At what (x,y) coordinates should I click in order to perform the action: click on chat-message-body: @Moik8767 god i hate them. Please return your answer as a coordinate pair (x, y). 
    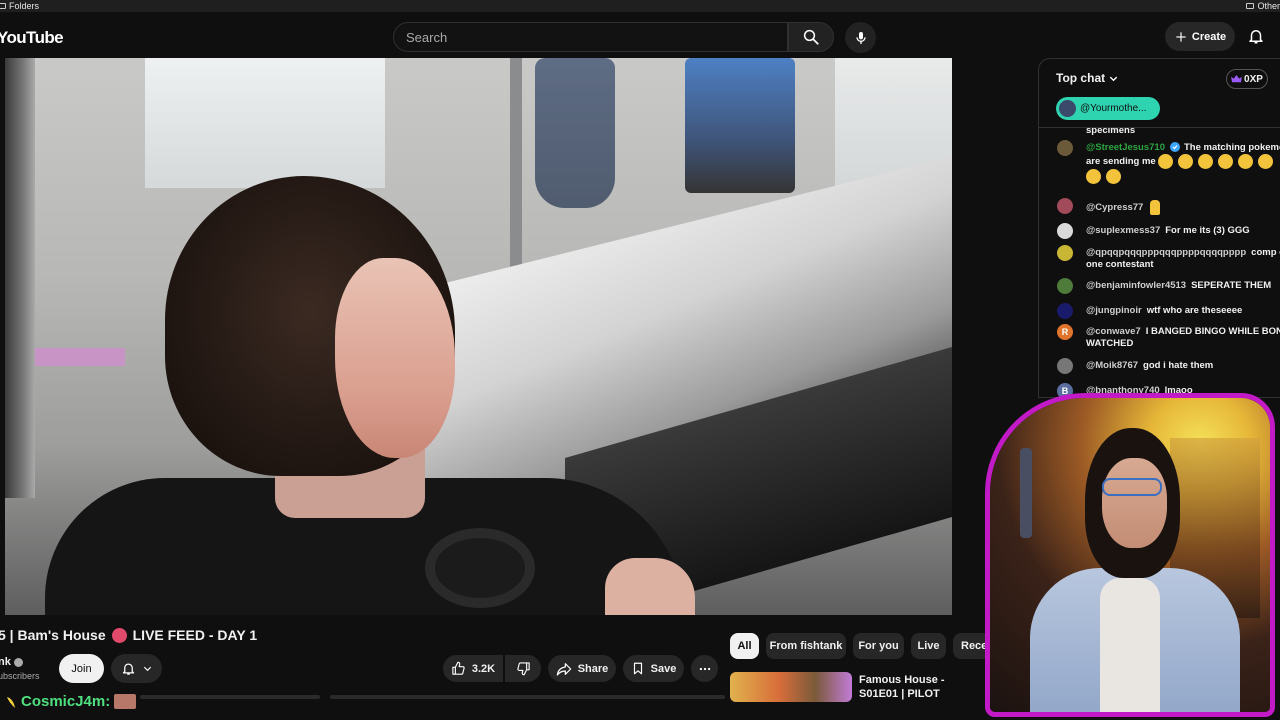
    Looking at the image, I should click on (1183, 366).